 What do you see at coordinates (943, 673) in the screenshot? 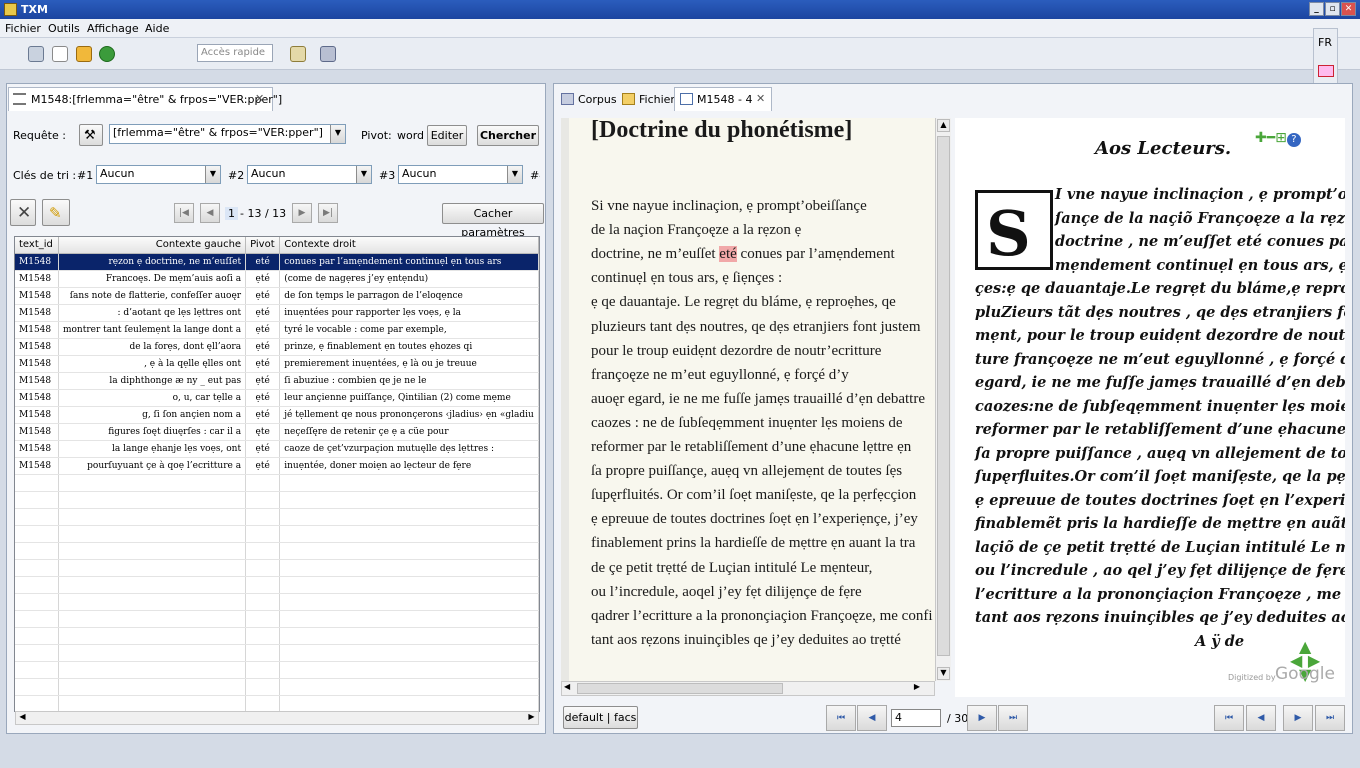
I see `scroll-down-icon: ▼` at bounding box center [943, 673].